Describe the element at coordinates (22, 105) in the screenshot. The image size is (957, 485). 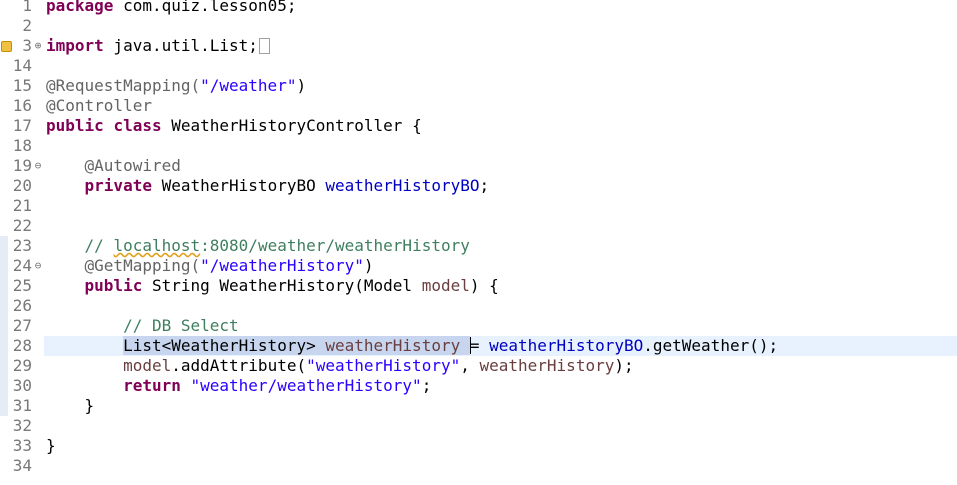
I see `line-number: 16` at that location.